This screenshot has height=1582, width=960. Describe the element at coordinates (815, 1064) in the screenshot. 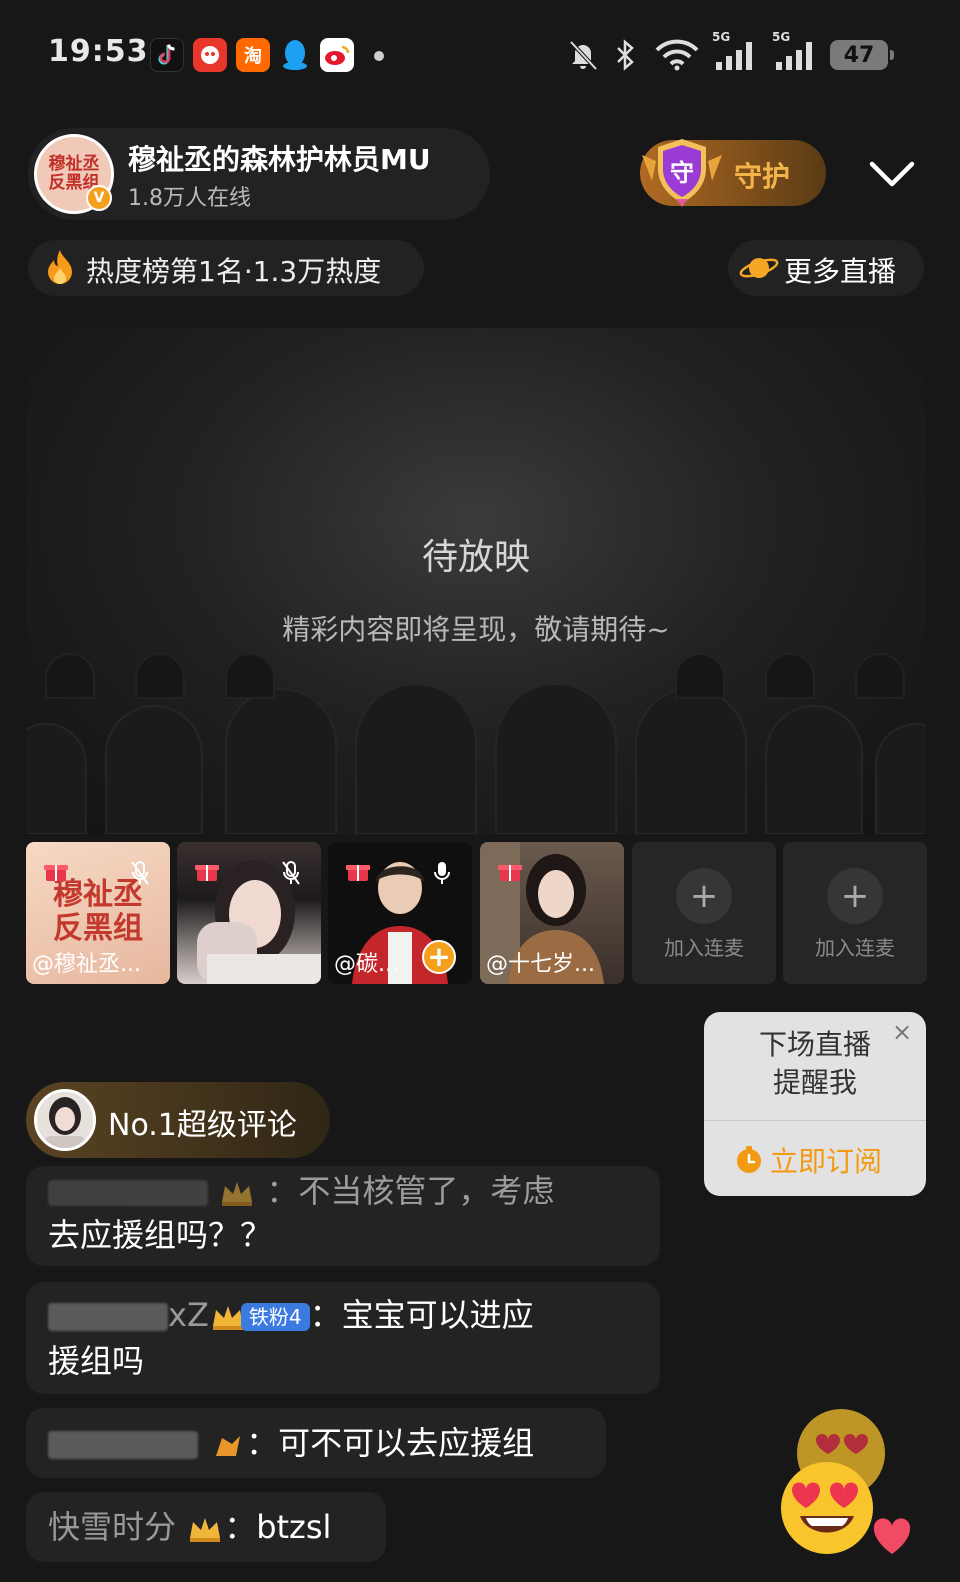

I see `subscribe-reminder-text: 下场直播 提醒我` at that location.